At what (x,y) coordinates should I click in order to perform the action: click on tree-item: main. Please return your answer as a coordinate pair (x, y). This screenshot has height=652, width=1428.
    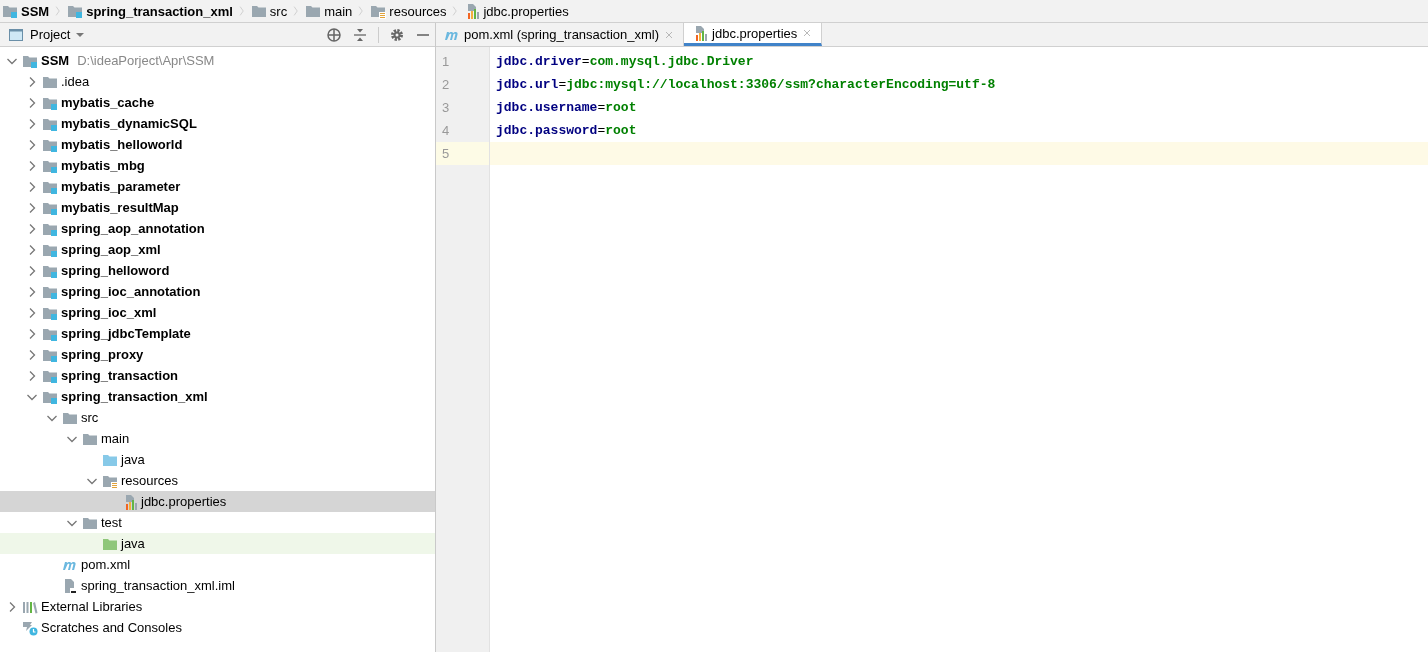
    Looking at the image, I should click on (217, 438).